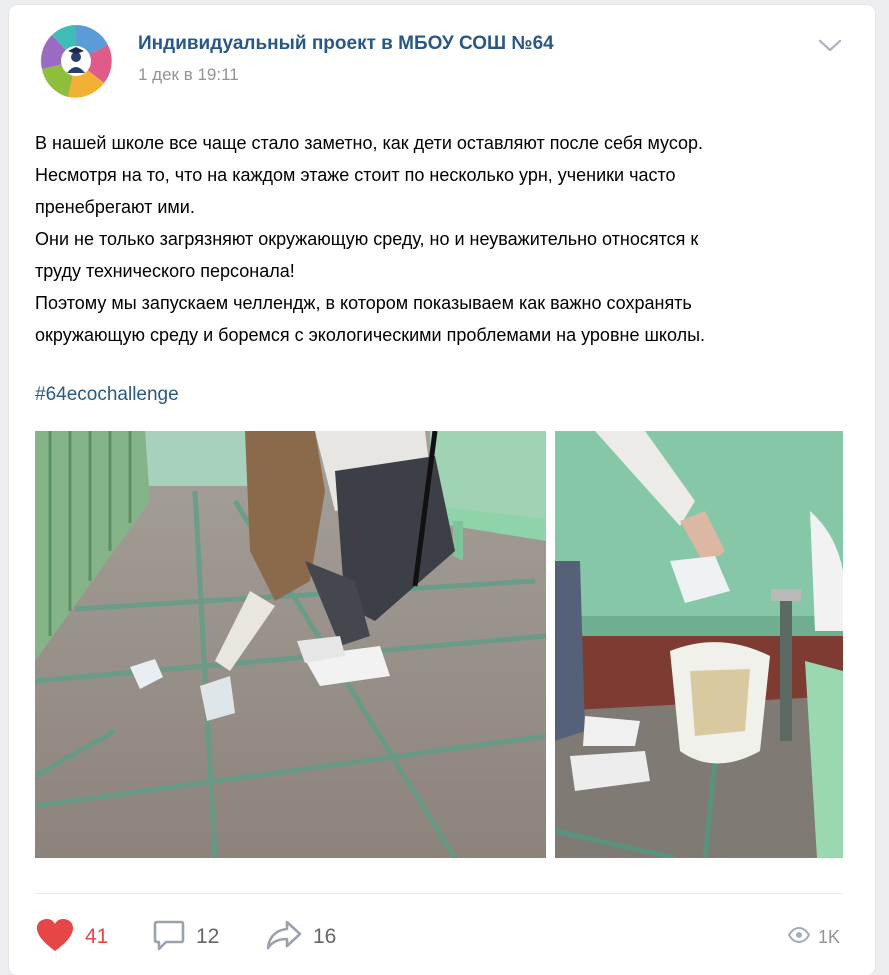 The height and width of the screenshot is (975, 889). Describe the element at coordinates (346, 44) in the screenshot. I see `group-name-link: Индивидуальный проект в МБОУ СОШ №64` at that location.